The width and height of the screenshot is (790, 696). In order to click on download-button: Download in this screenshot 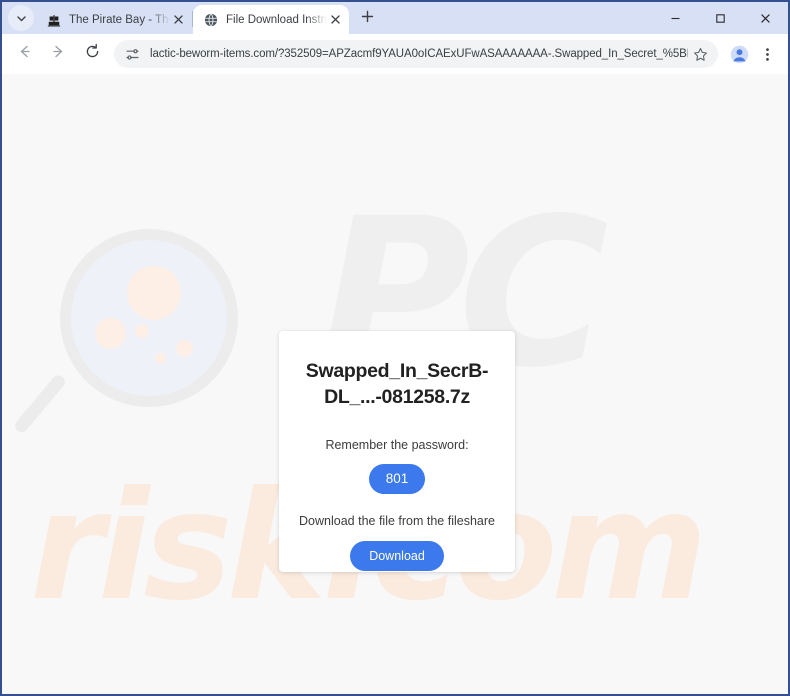, I will do `click(397, 556)`.